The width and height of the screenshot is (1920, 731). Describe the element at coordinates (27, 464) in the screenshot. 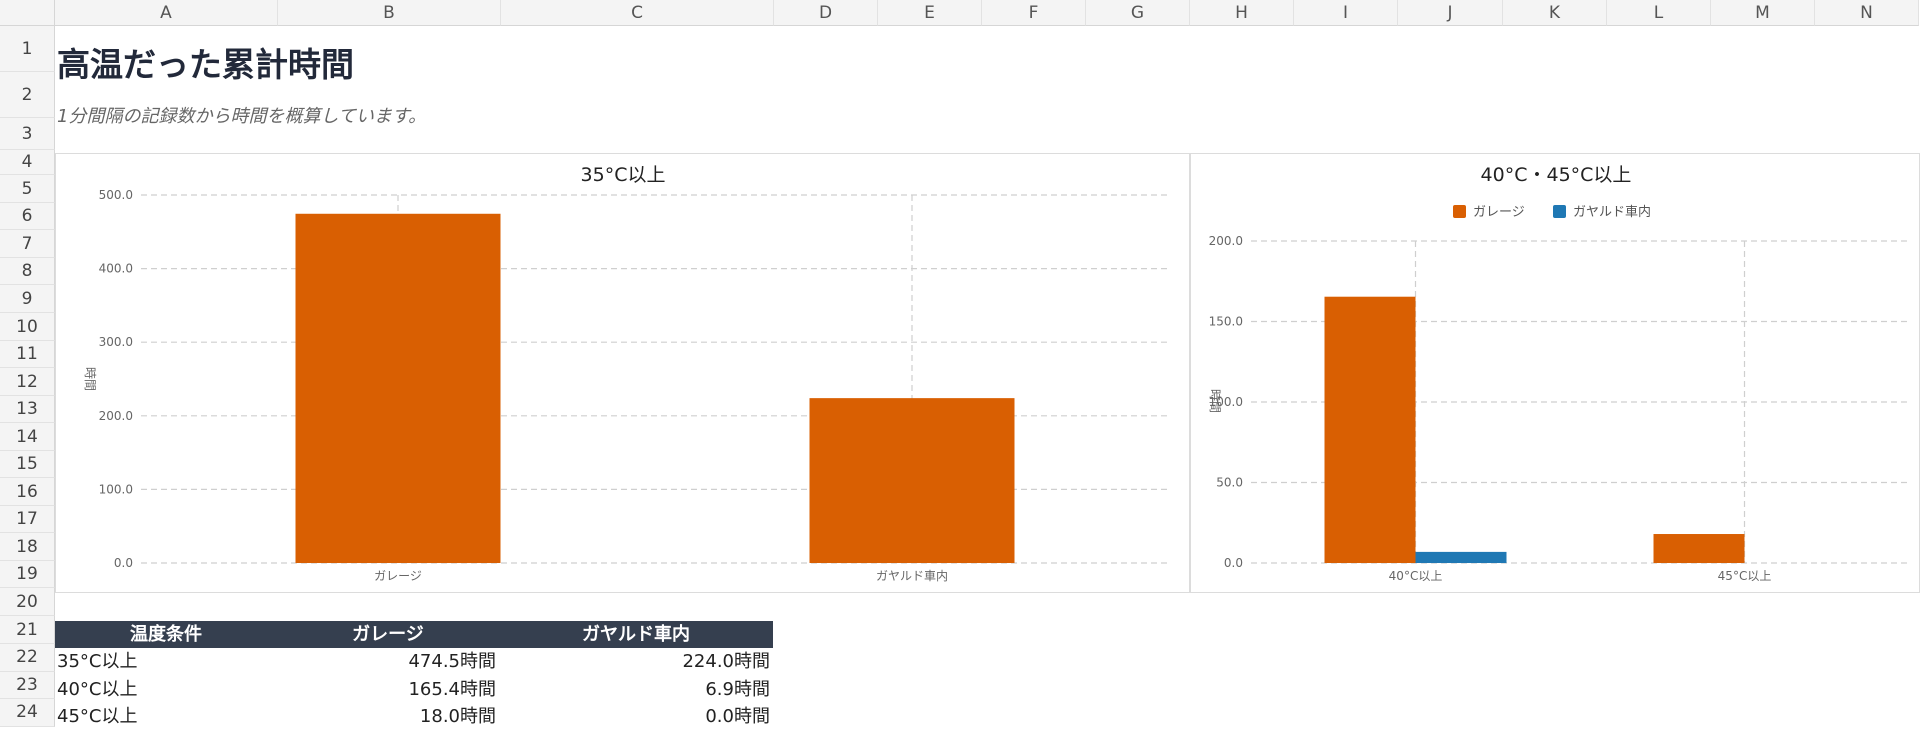

I see `row-header-15: 15` at that location.